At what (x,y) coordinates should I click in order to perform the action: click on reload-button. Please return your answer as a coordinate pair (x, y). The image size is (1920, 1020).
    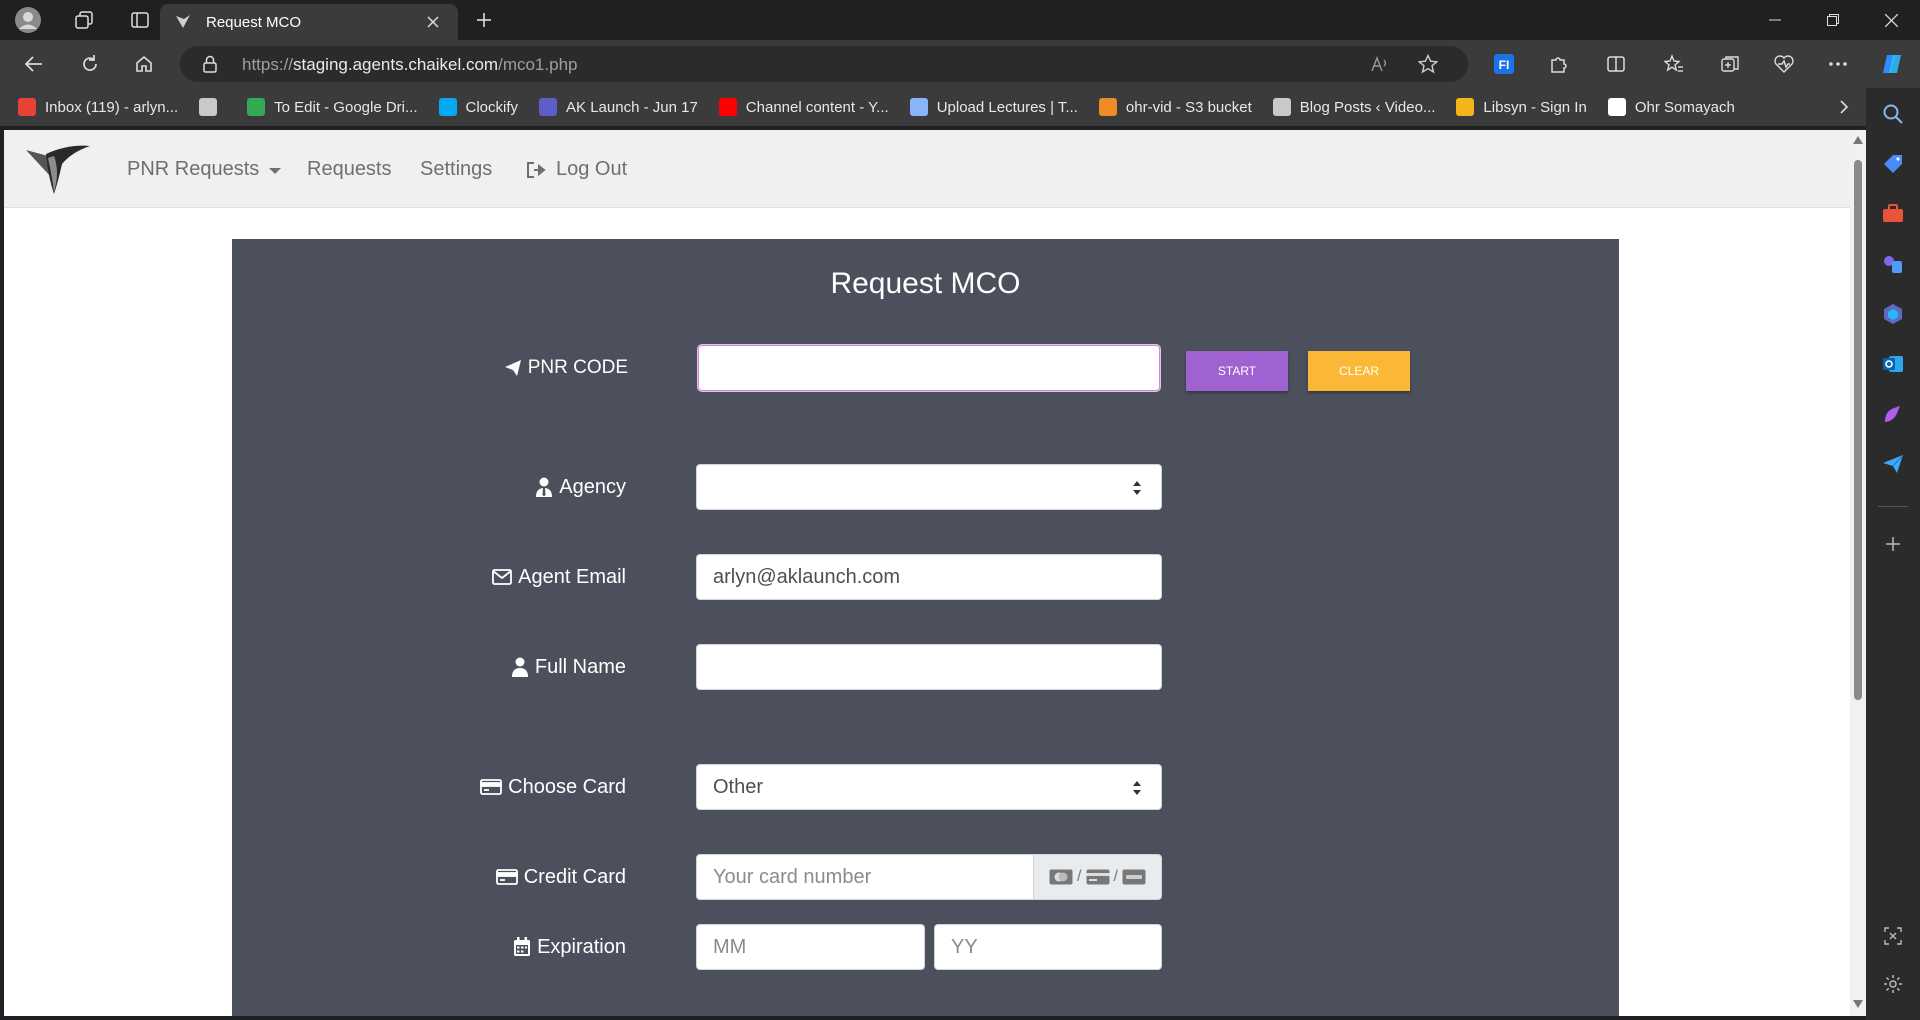
    Looking at the image, I should click on (90, 64).